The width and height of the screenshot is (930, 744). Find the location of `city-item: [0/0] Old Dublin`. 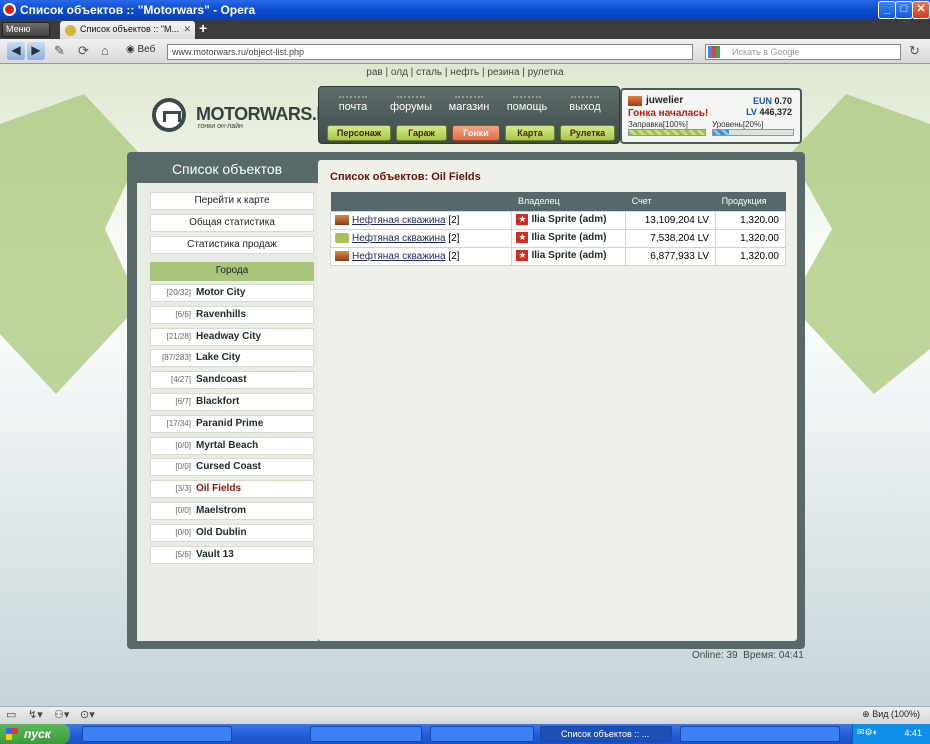

city-item: [0/0] Old Dublin is located at coordinates (232, 532).